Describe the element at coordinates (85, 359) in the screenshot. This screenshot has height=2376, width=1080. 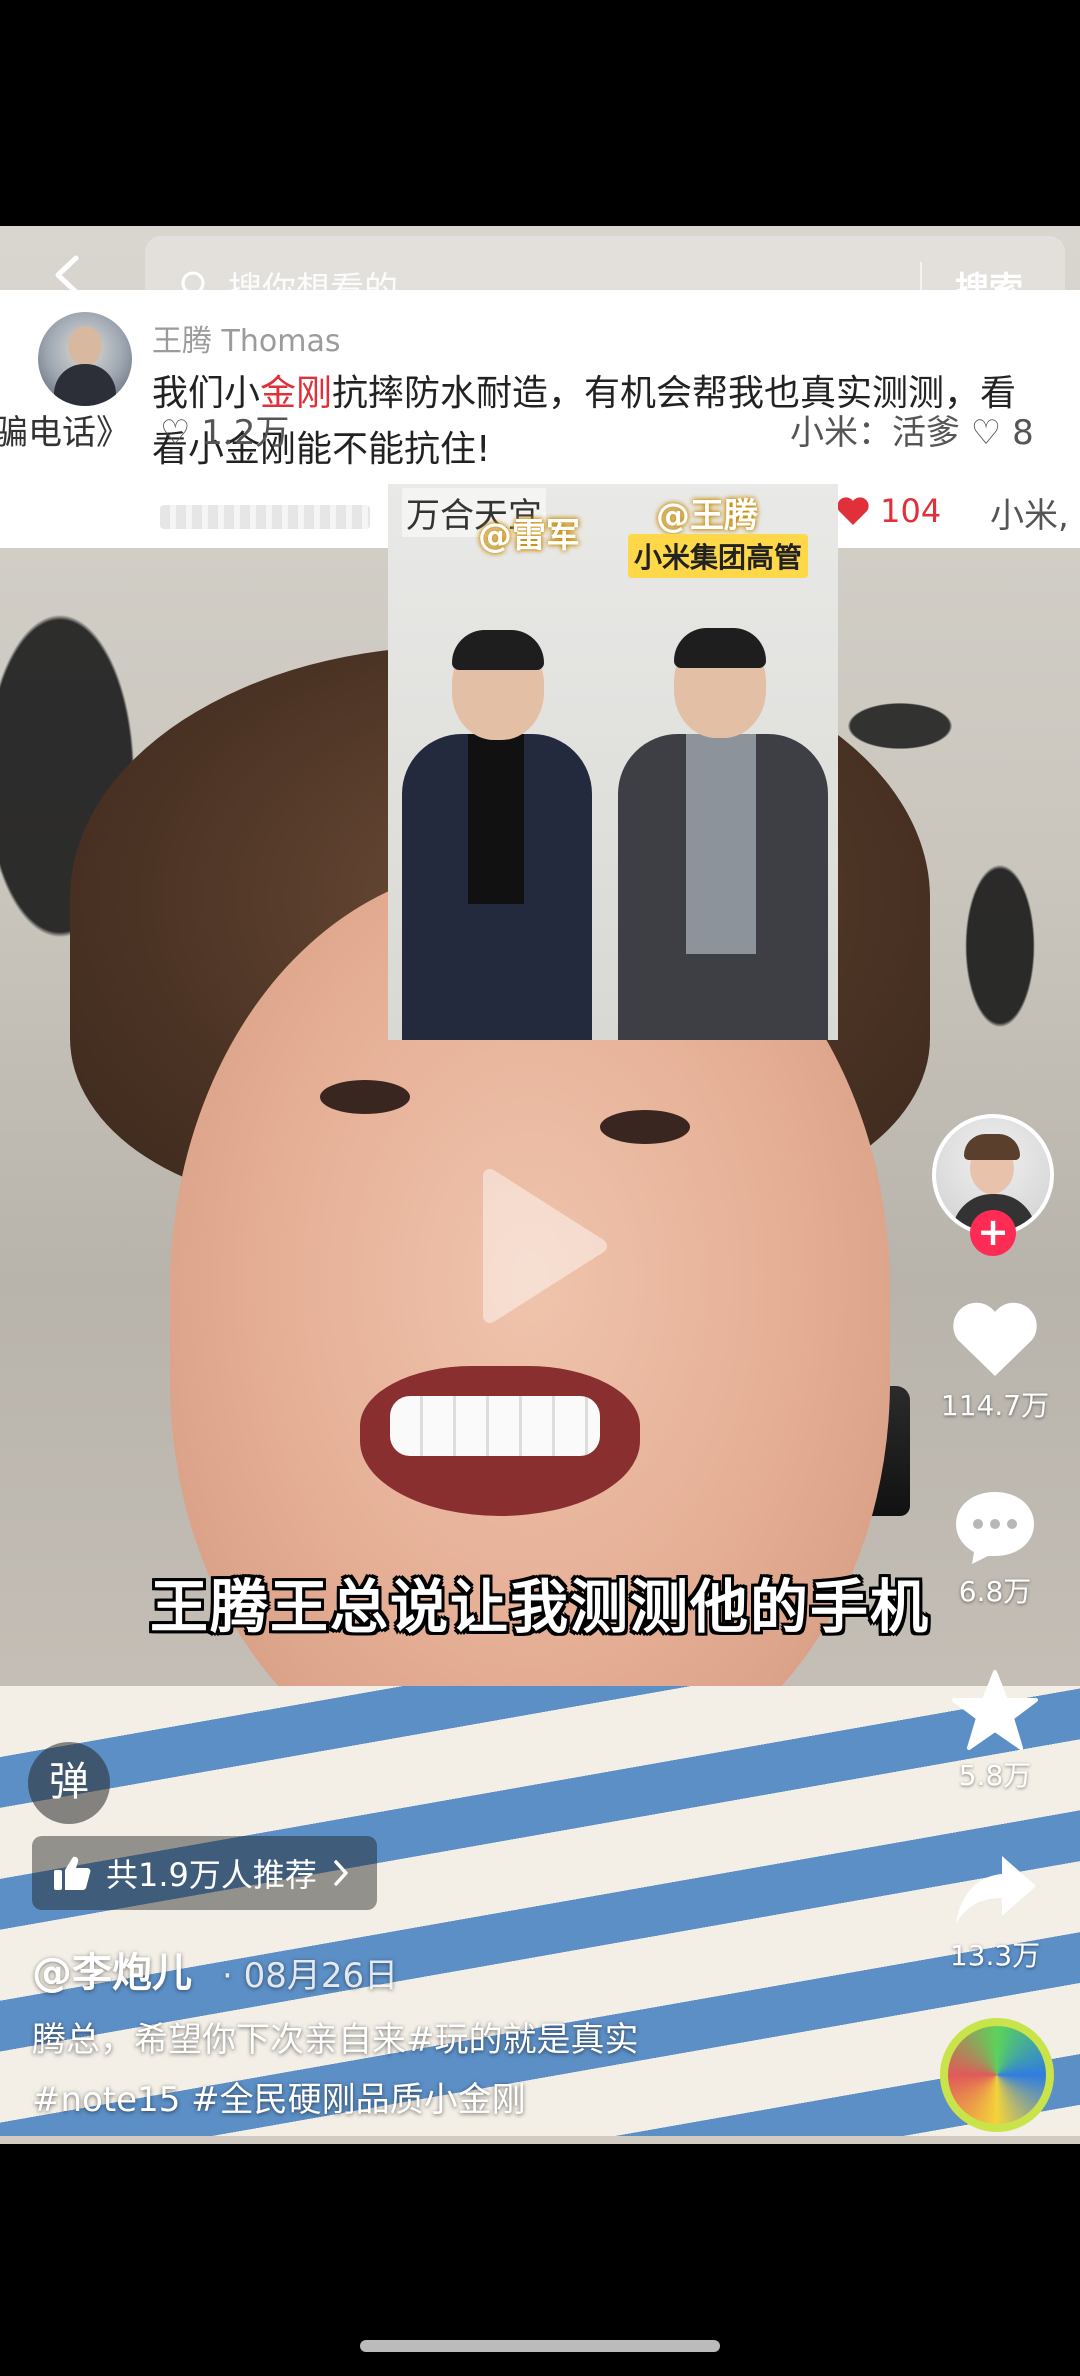
I see `avatar` at that location.